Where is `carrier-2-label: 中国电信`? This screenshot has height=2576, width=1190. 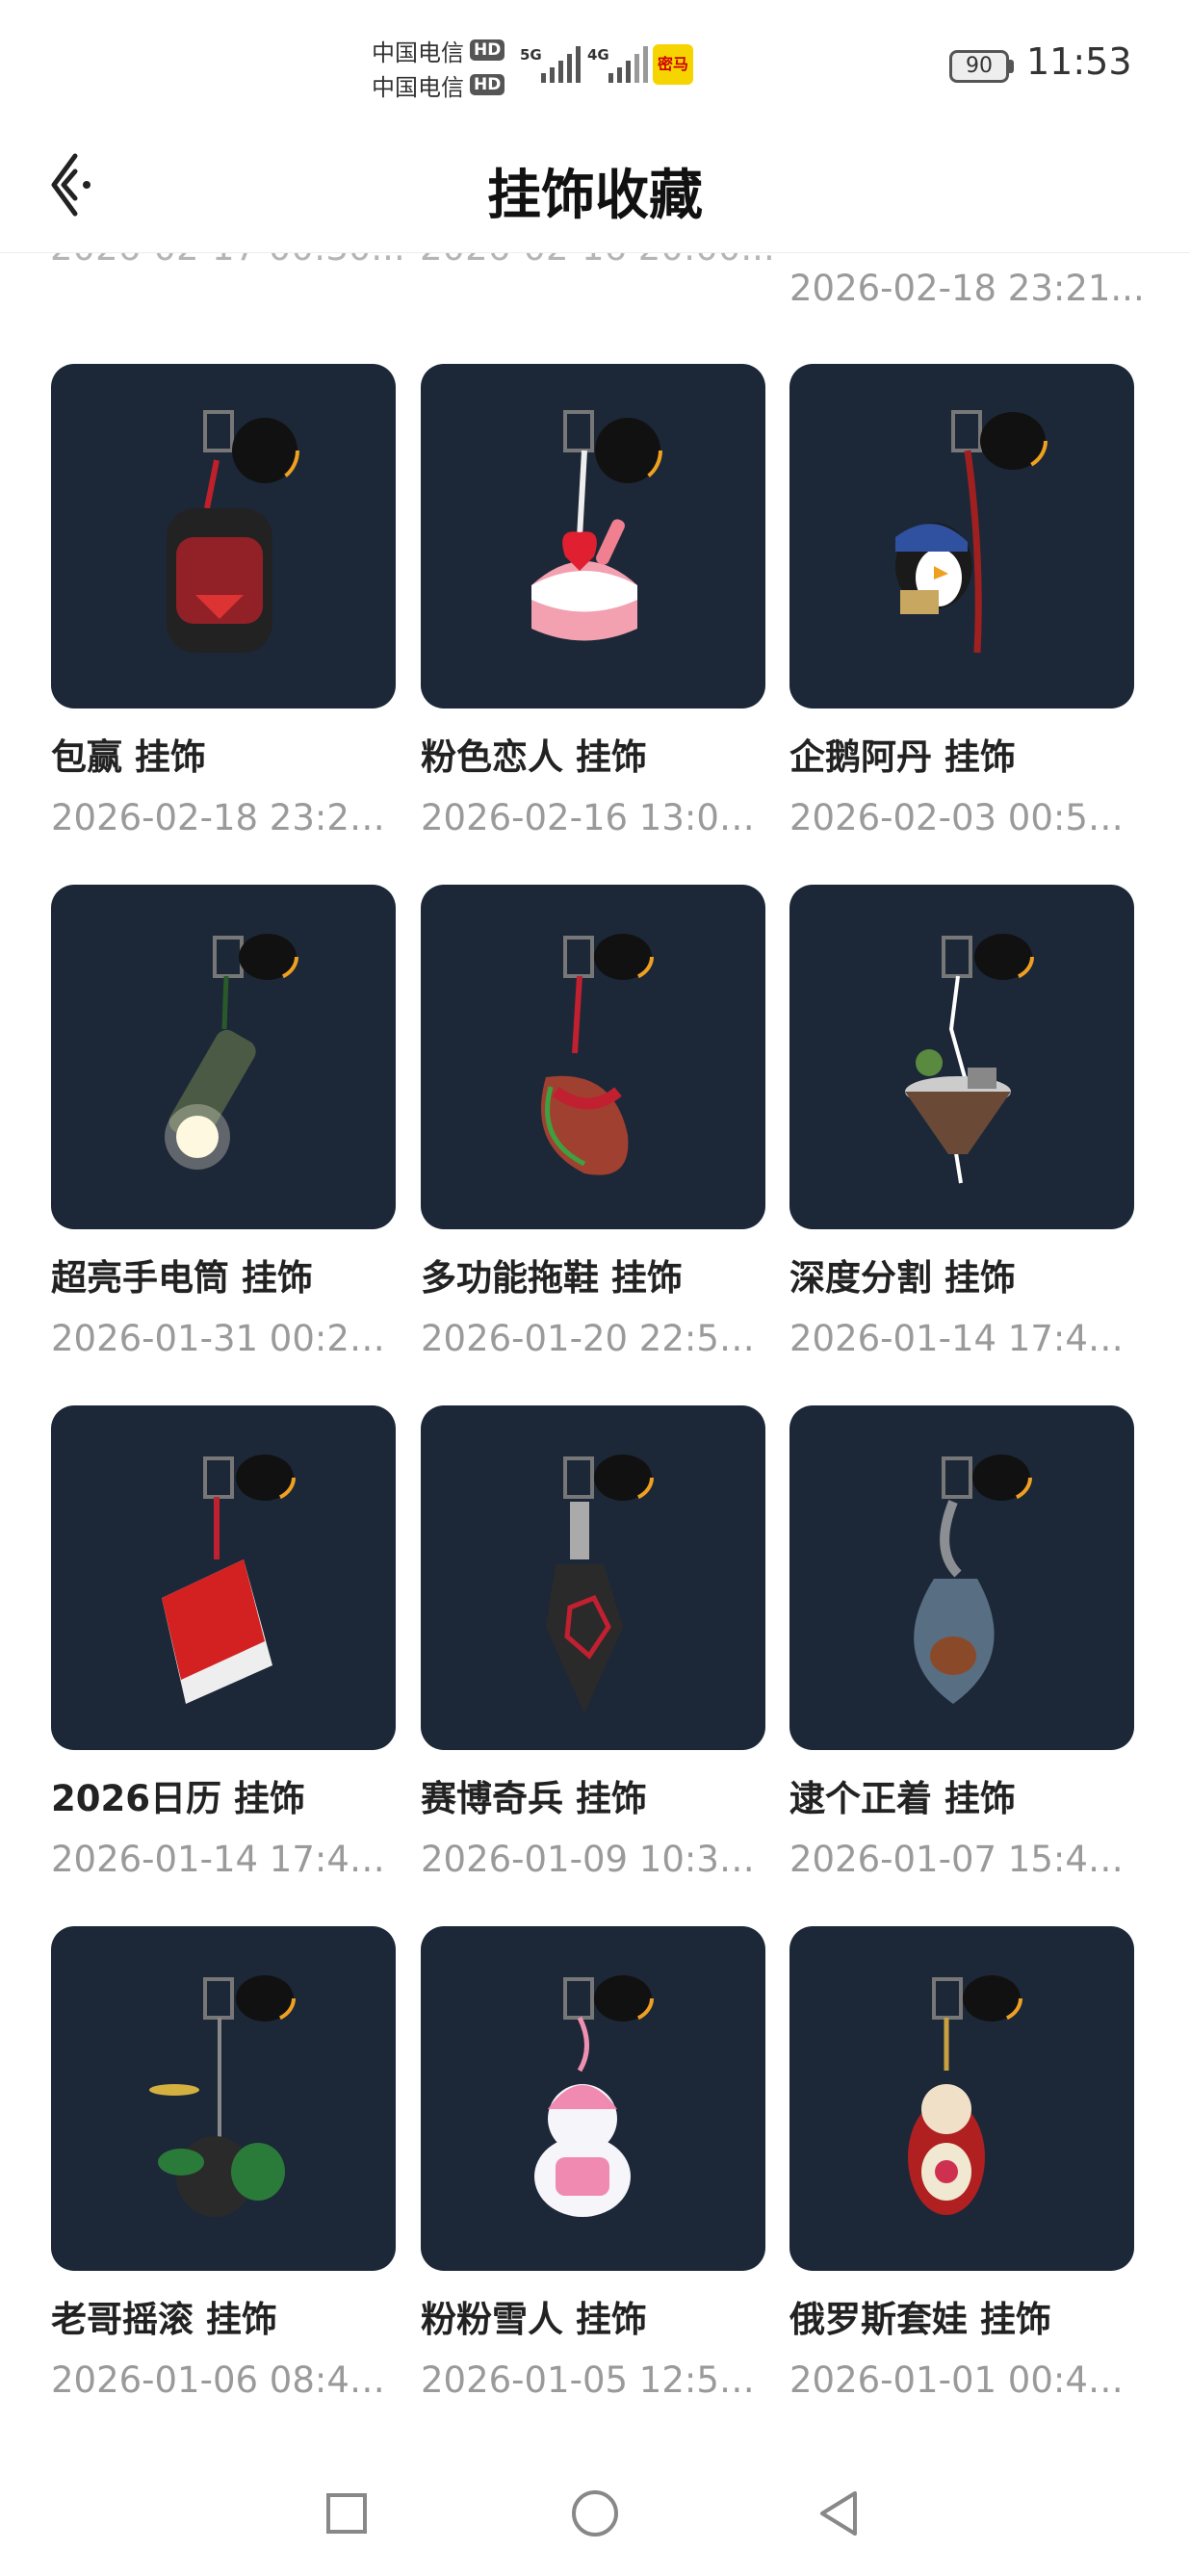
carrier-2-label: 中国电信 is located at coordinates (418, 87).